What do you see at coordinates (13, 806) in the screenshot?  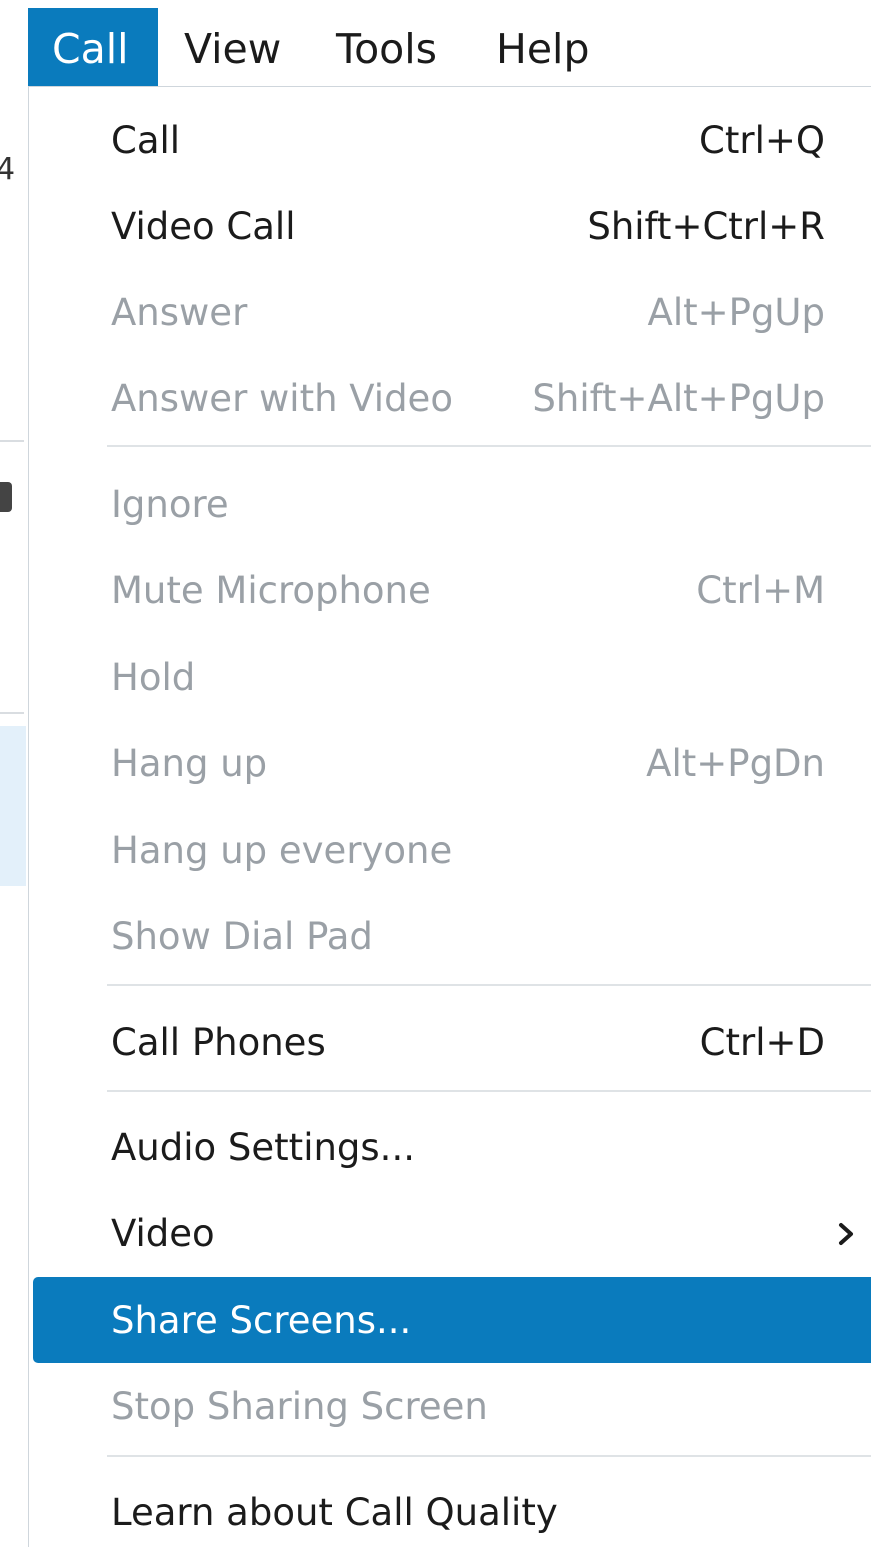 I see `background-selected-row` at bounding box center [13, 806].